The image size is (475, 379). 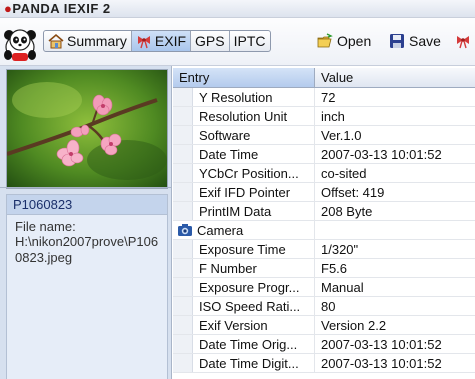 I want to click on entry-cell: Date Time, so click(x=254, y=154).